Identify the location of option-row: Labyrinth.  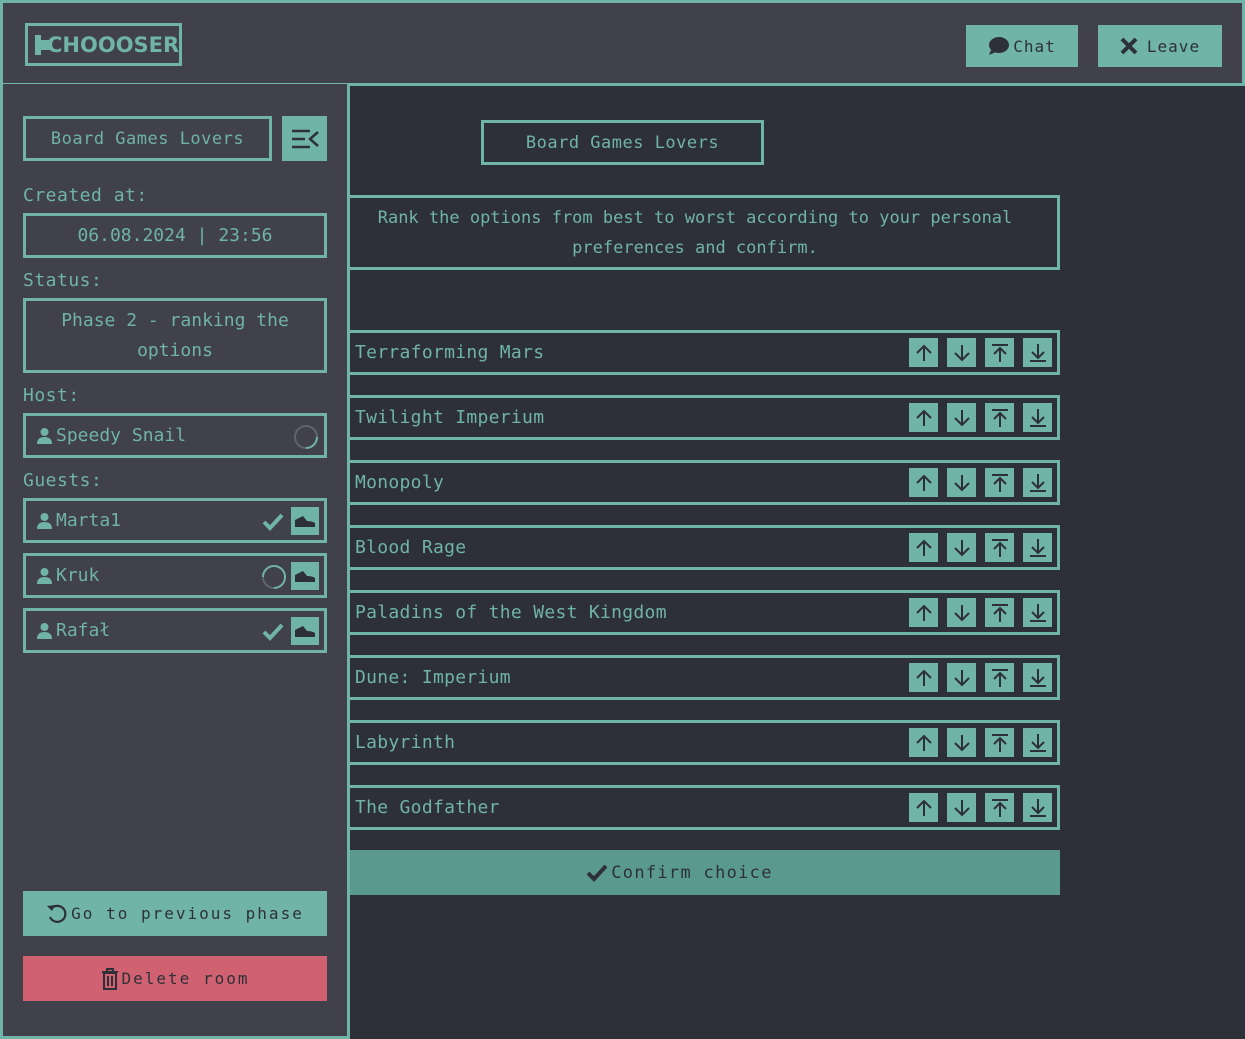
(680, 742).